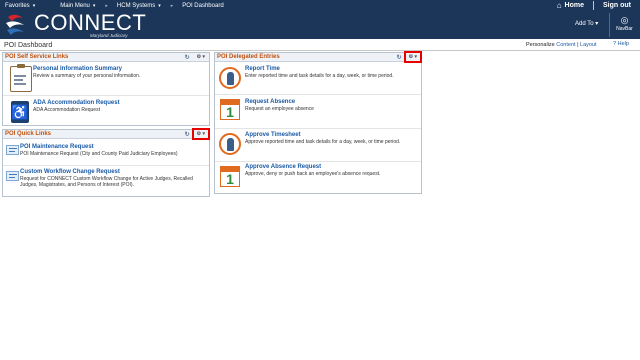 This screenshot has height=360, width=640. I want to click on personalize-links: Personalize Content | Layout, so click(561, 45).